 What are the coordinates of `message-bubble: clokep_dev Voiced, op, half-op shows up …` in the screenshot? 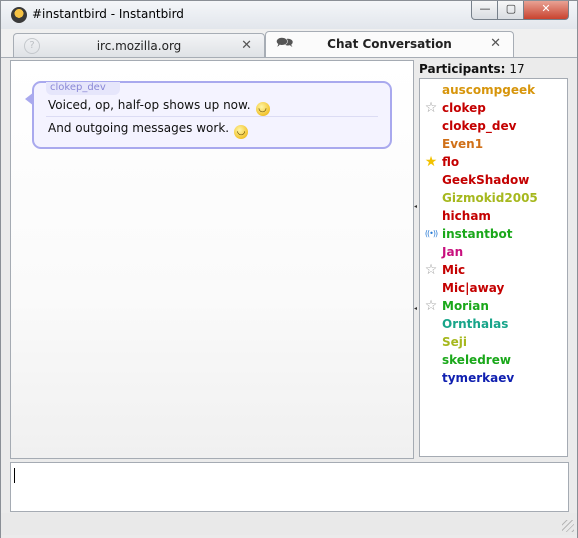 It's located at (208, 115).